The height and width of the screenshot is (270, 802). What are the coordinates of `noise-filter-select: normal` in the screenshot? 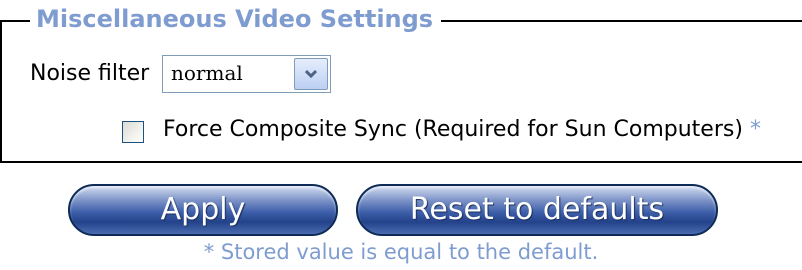 It's located at (246, 74).